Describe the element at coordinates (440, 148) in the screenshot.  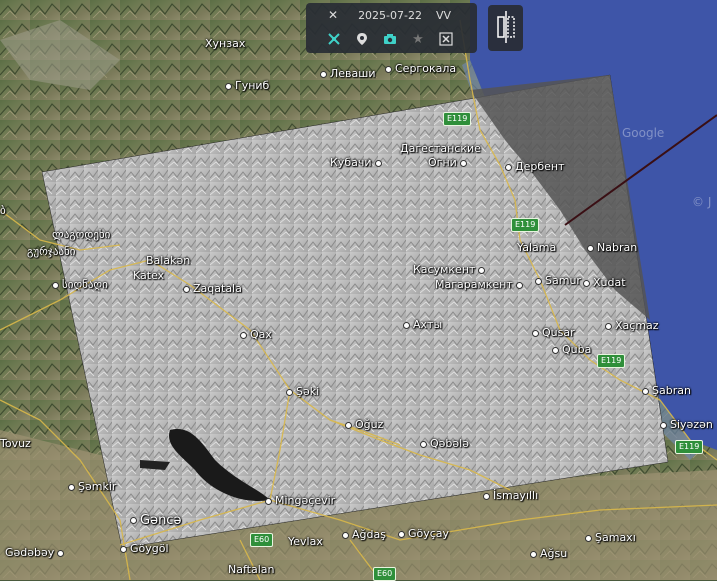
I see `place-label: Дагестанские` at that location.